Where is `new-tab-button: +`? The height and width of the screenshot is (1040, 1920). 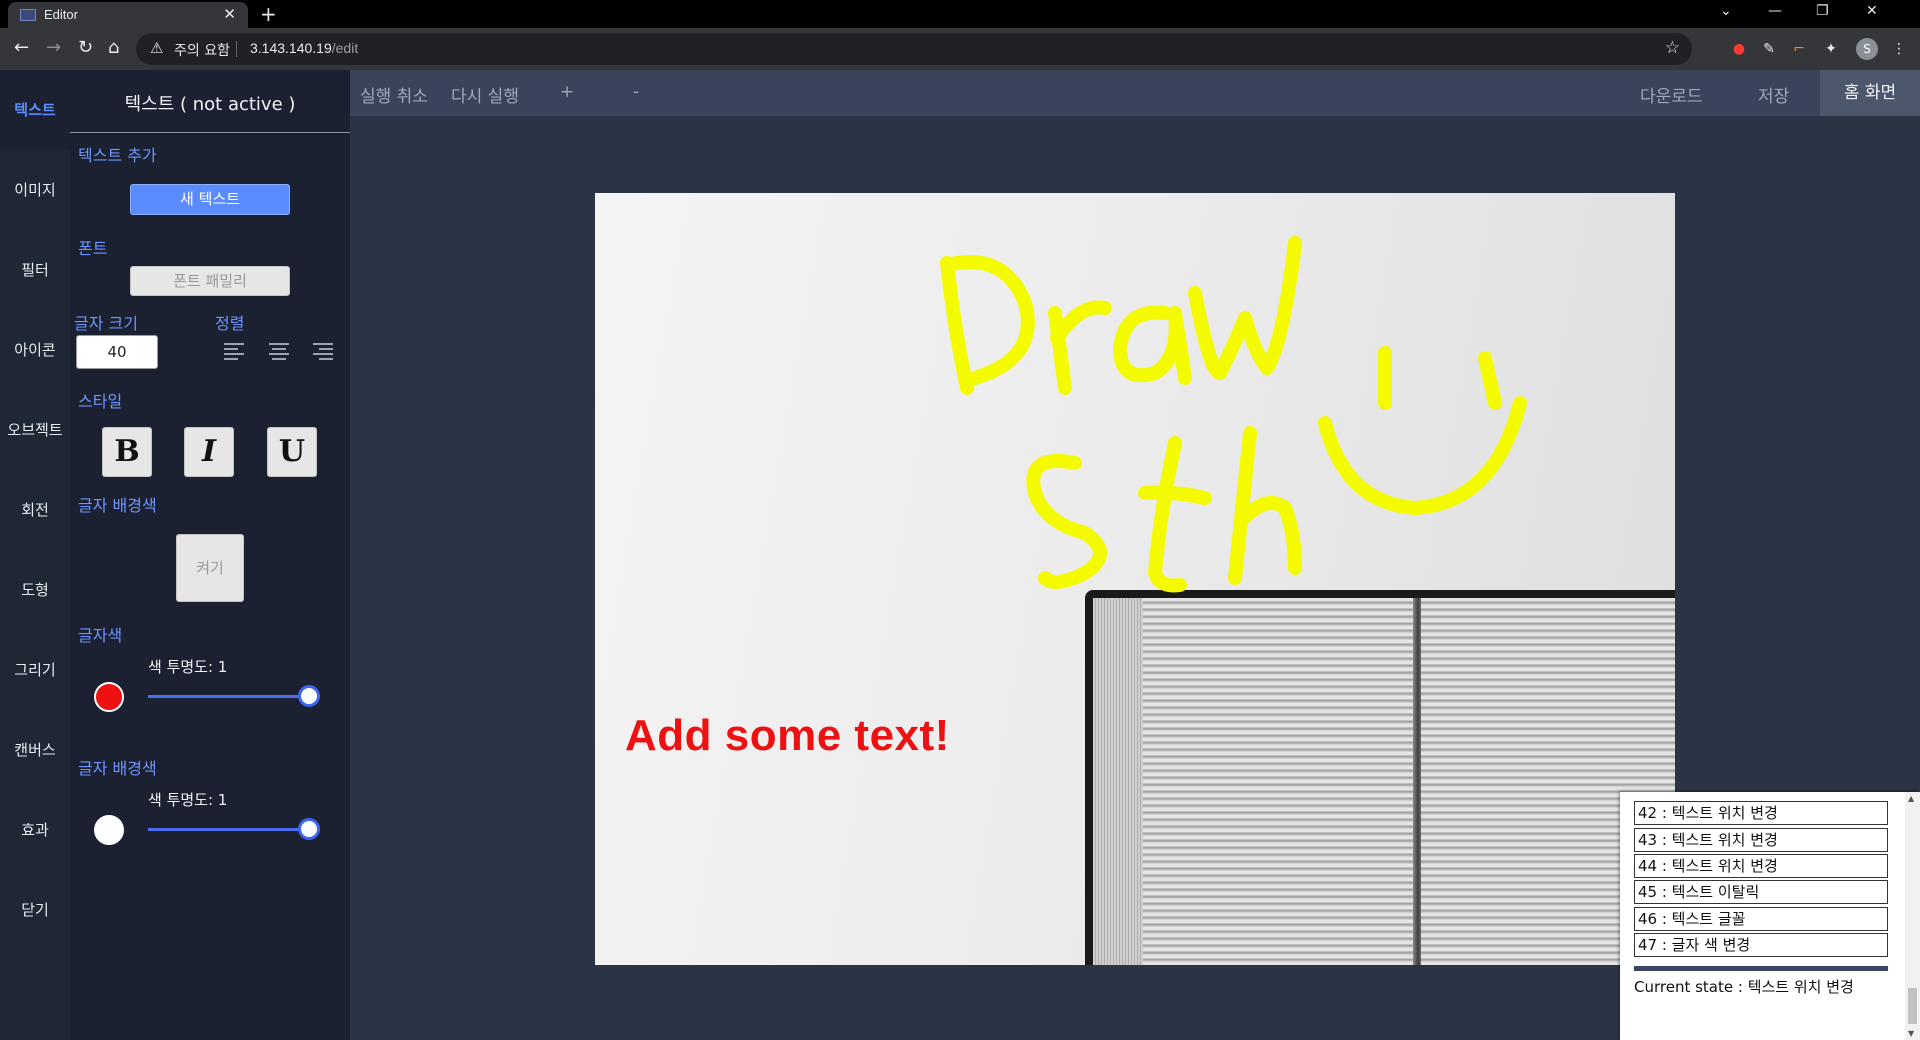
new-tab-button: + is located at coordinates (268, 14).